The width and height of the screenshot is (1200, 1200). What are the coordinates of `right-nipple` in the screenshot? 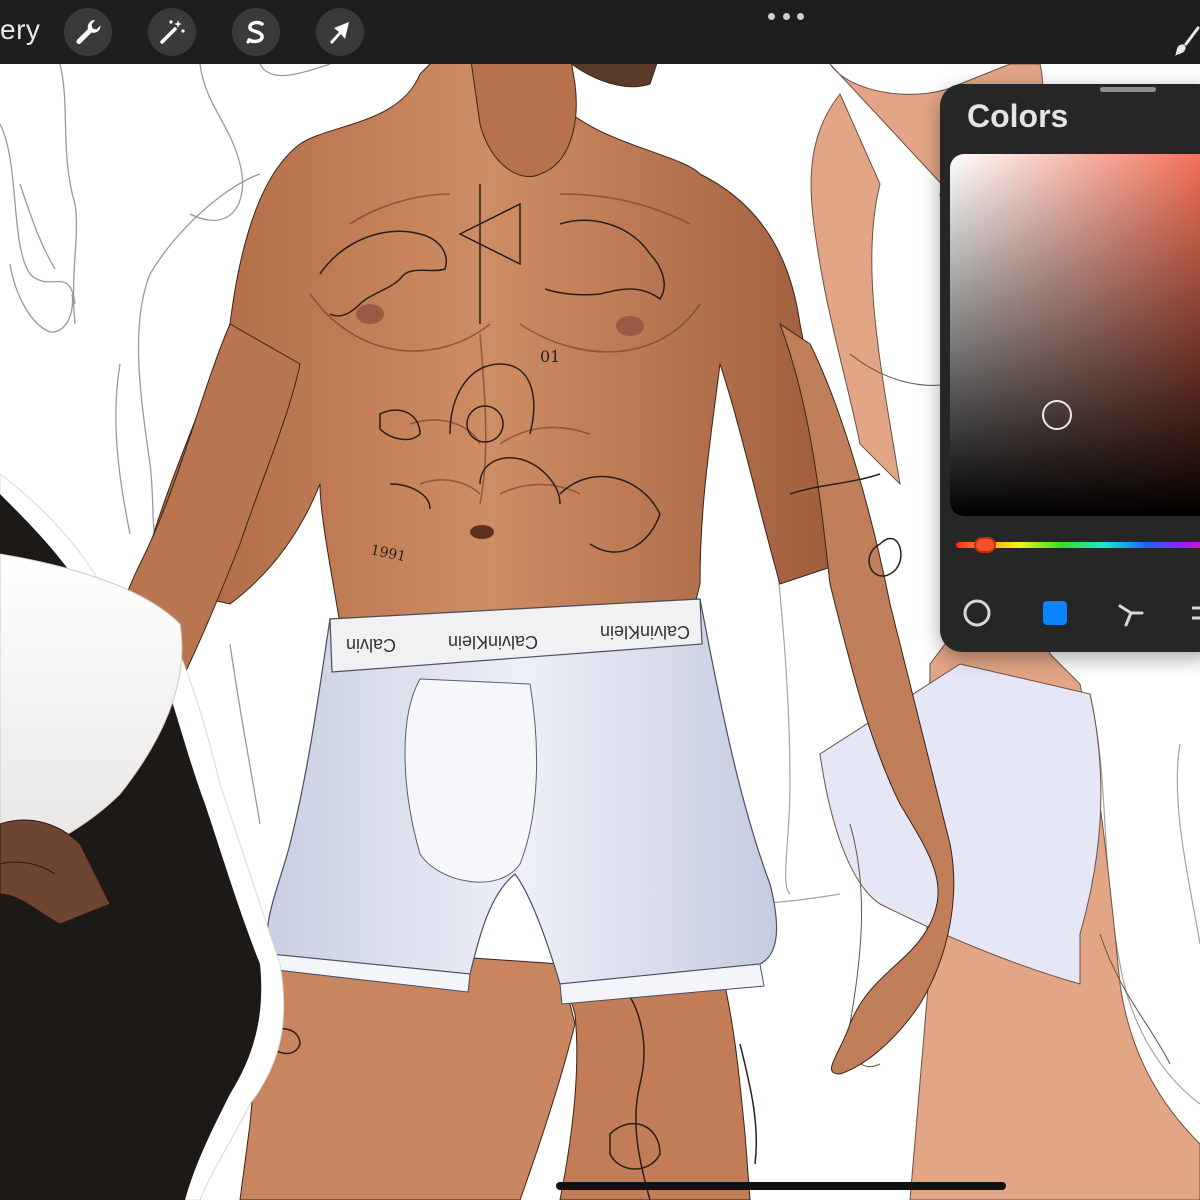 It's located at (630, 326).